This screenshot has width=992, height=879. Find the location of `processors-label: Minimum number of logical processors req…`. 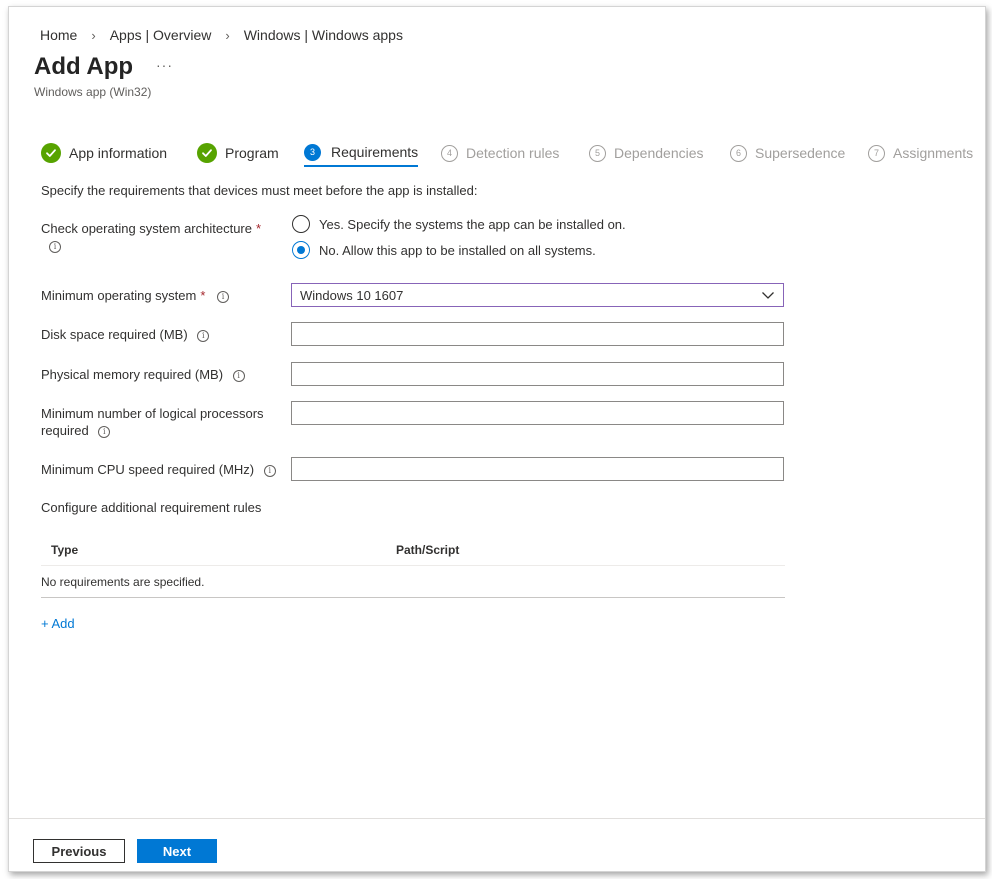

processors-label: Minimum number of logical processors req… is located at coordinates (152, 422).